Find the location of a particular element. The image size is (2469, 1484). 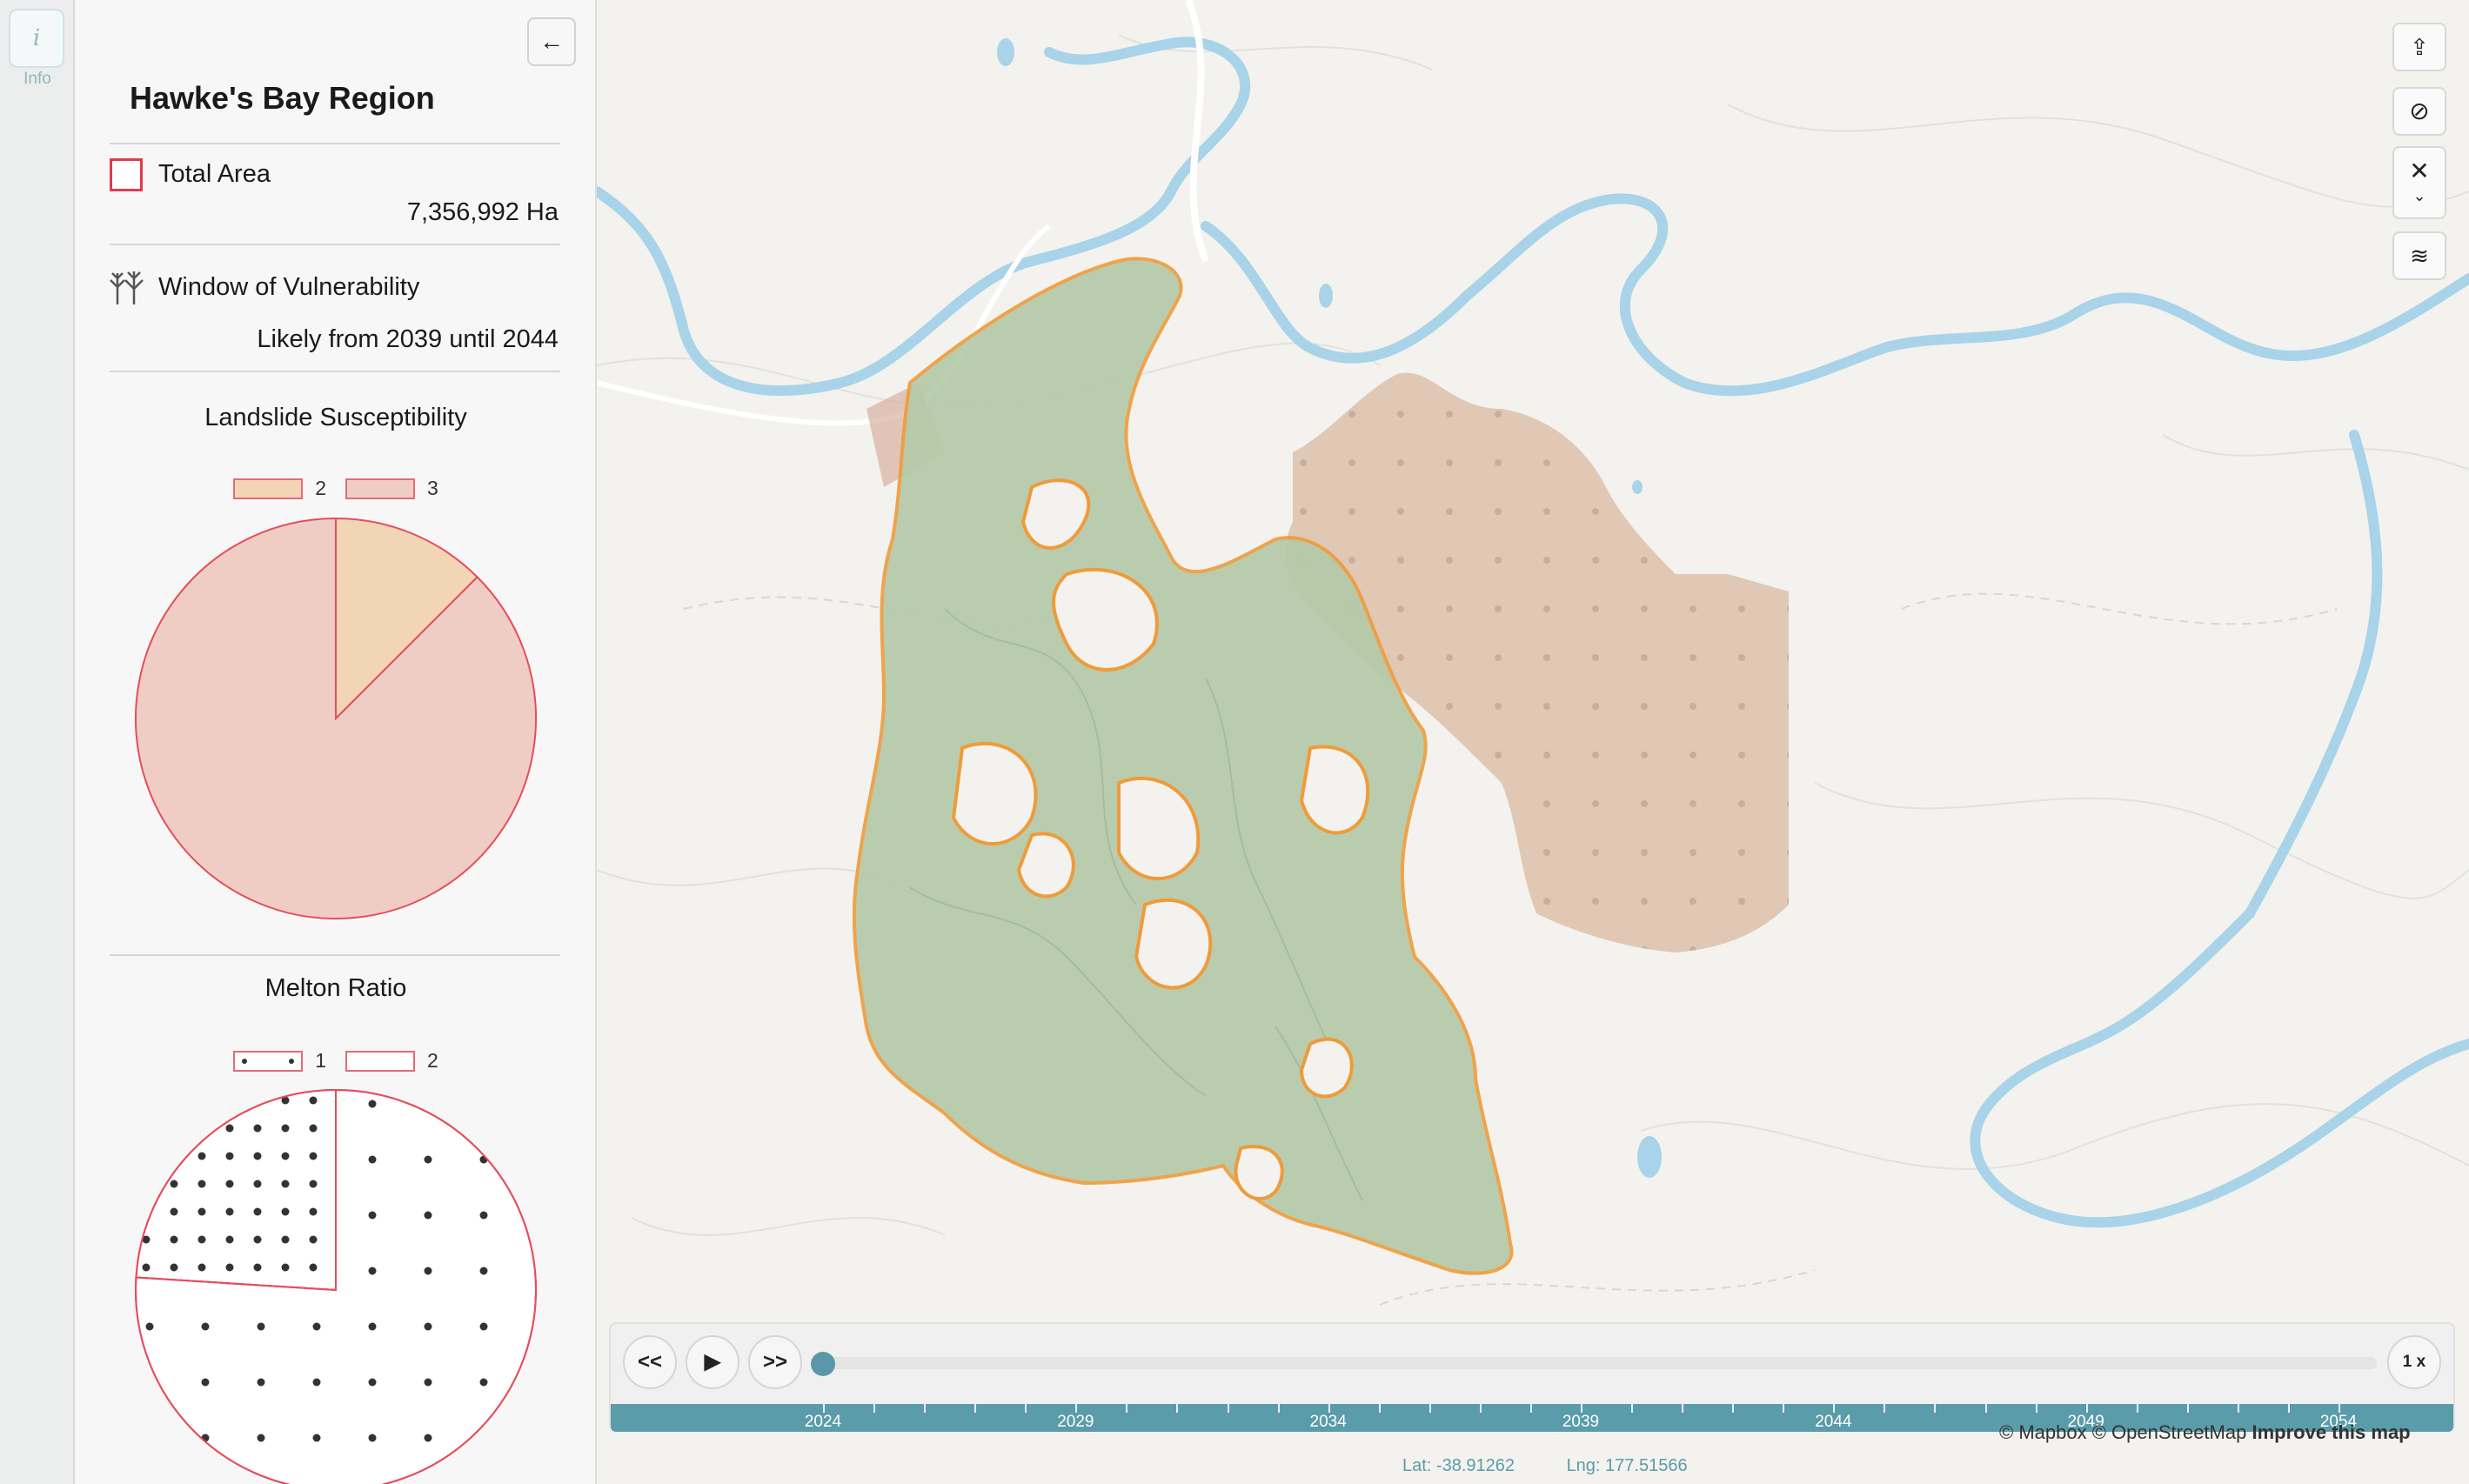

info-label: Info is located at coordinates (37, 79).